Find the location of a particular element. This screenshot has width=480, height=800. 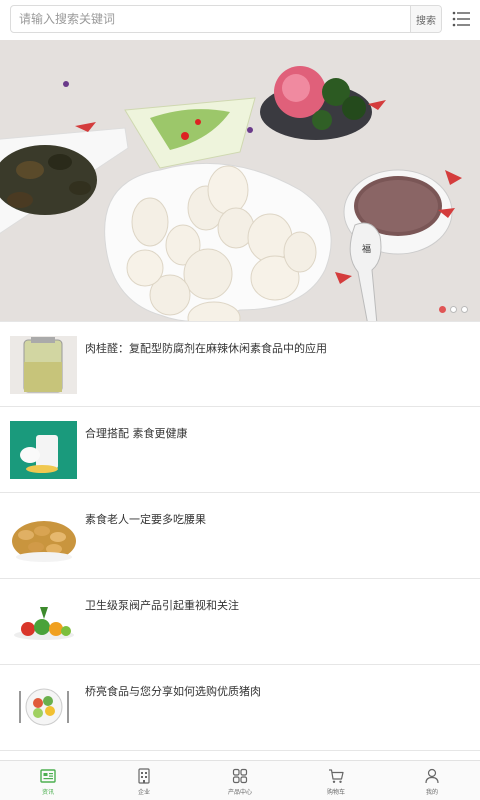

carousel-indicator is located at coordinates (453, 309).